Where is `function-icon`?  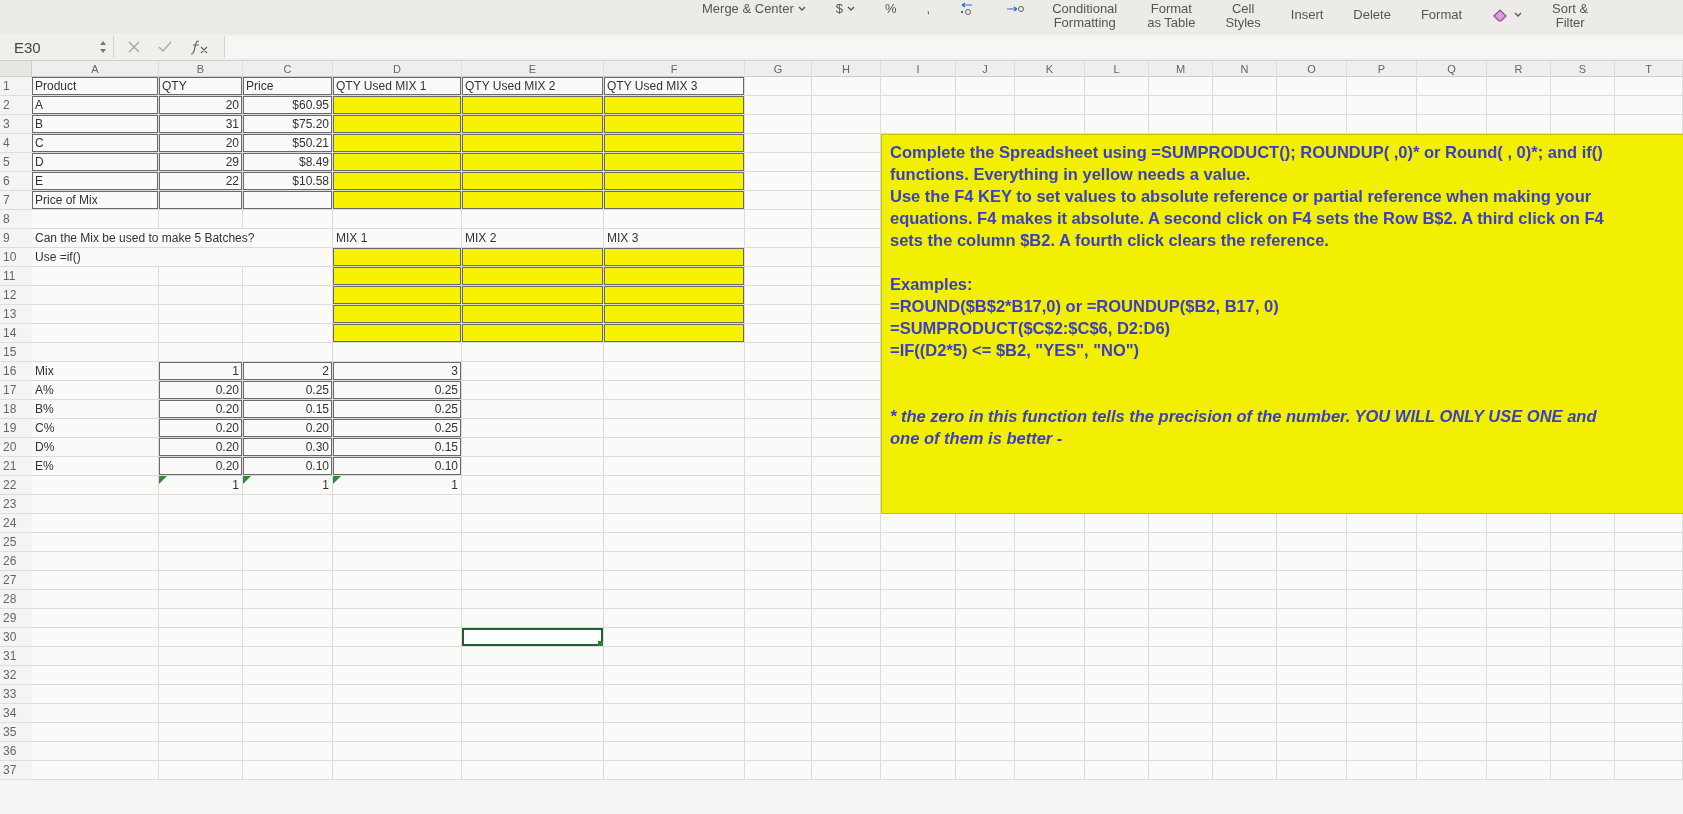 function-icon is located at coordinates (200, 47).